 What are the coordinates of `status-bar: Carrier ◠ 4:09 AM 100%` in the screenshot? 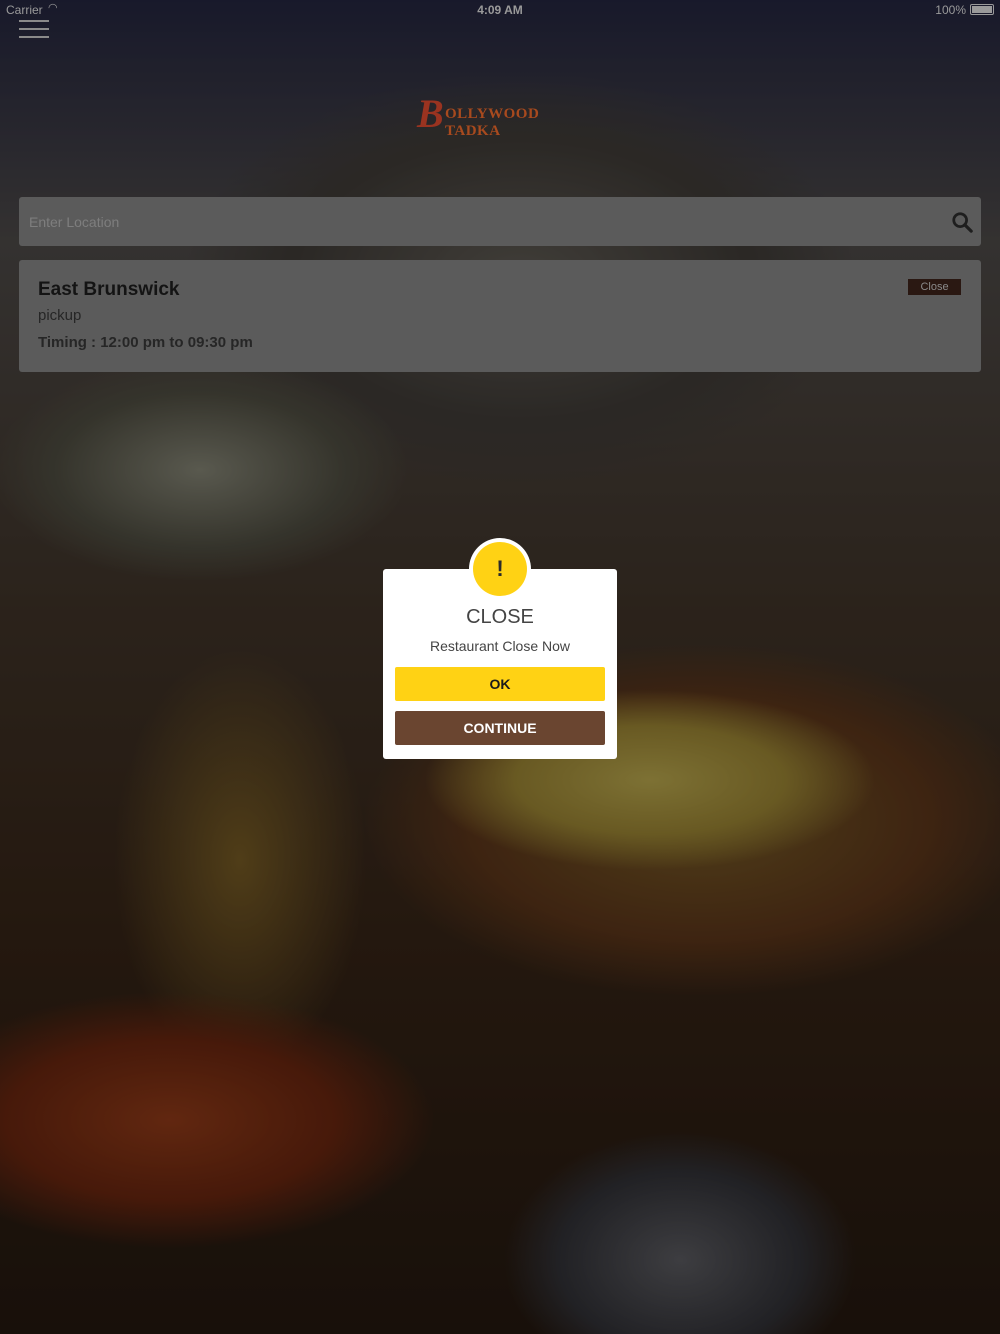 It's located at (500, 10).